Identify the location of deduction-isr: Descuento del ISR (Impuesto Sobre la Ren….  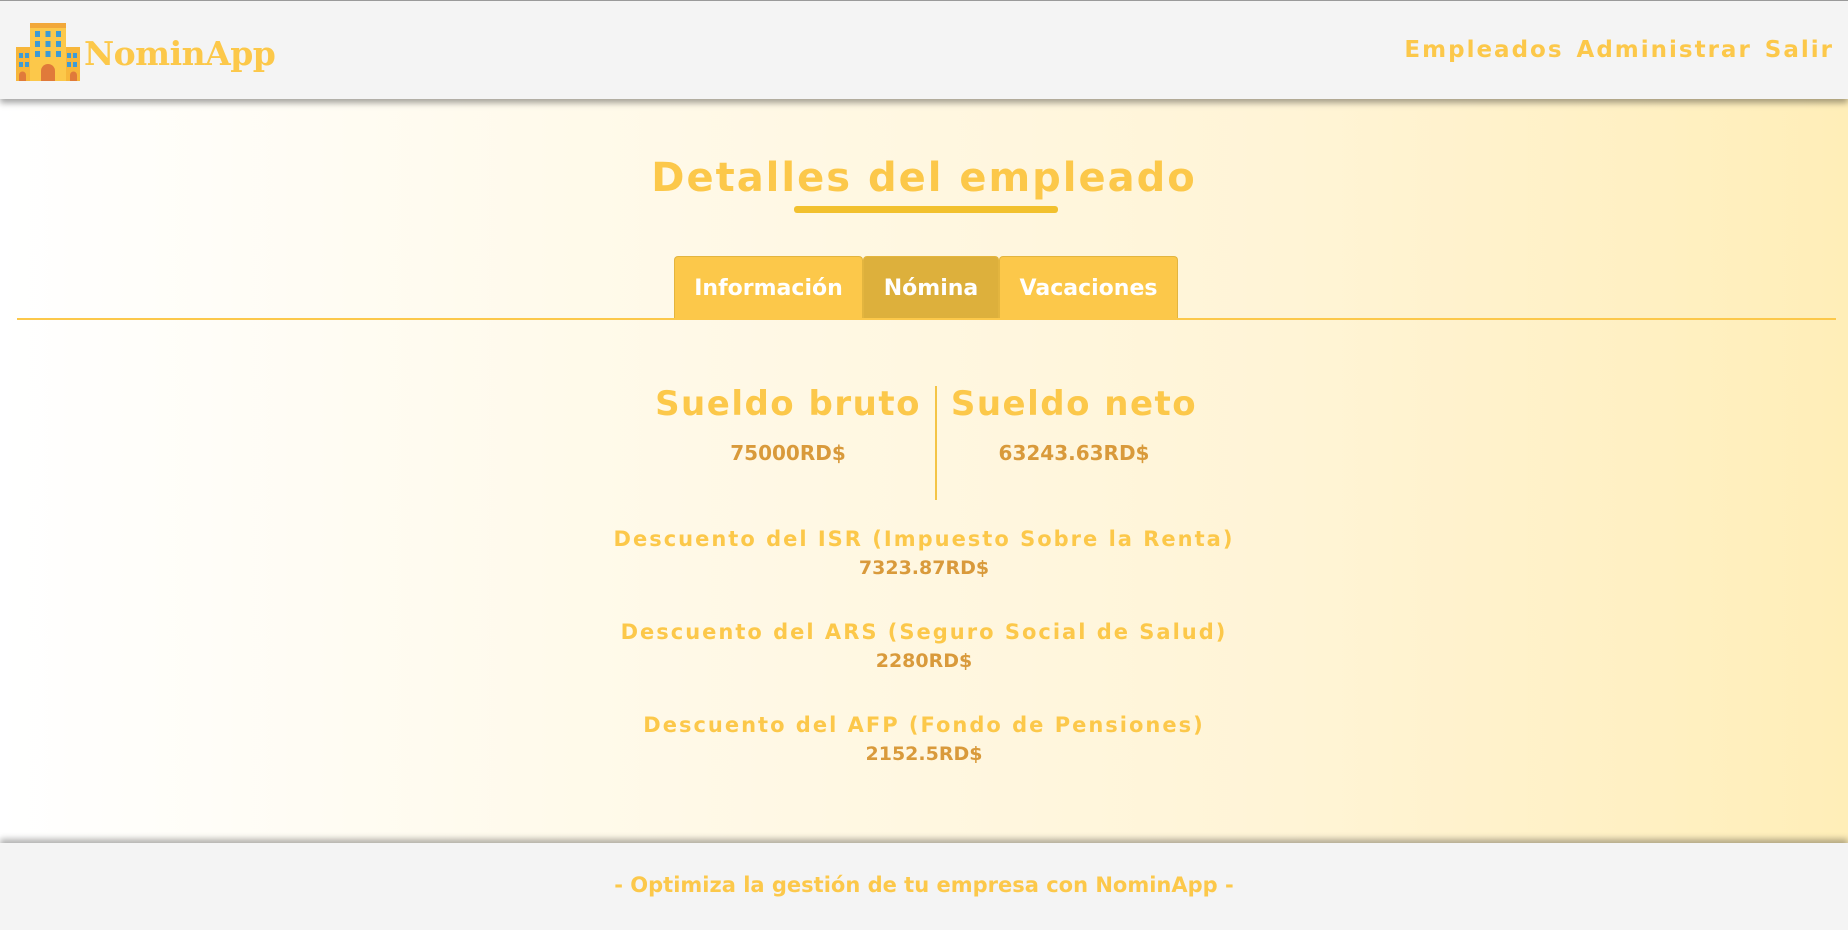
(924, 553).